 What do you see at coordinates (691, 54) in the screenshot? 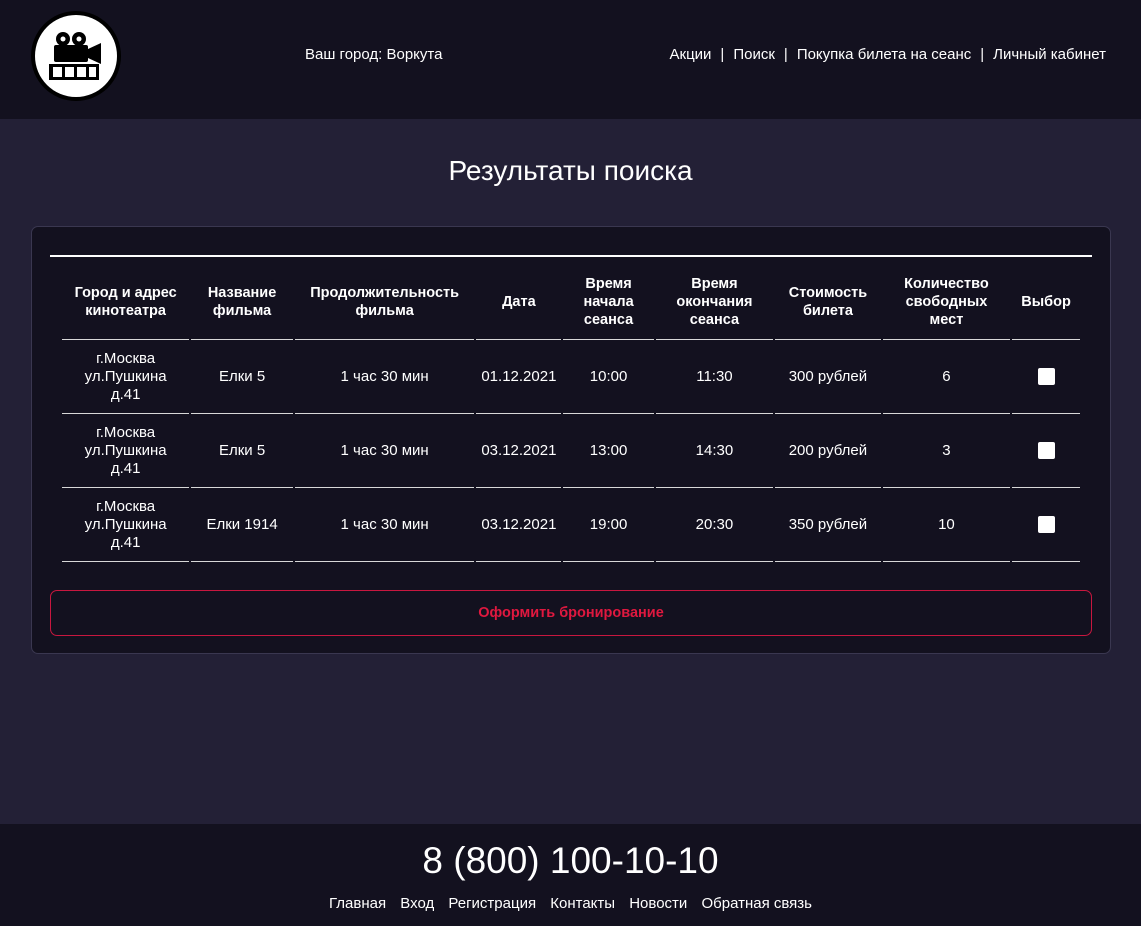
I see `nav-link-promotions: Акции` at bounding box center [691, 54].